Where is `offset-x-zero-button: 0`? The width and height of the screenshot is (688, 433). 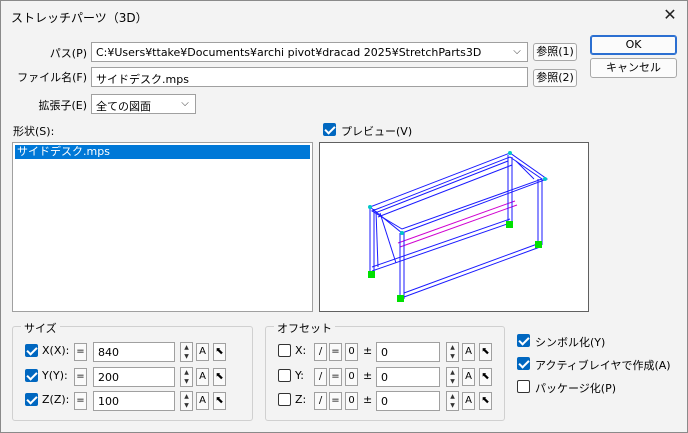 offset-x-zero-button: 0 is located at coordinates (351, 352).